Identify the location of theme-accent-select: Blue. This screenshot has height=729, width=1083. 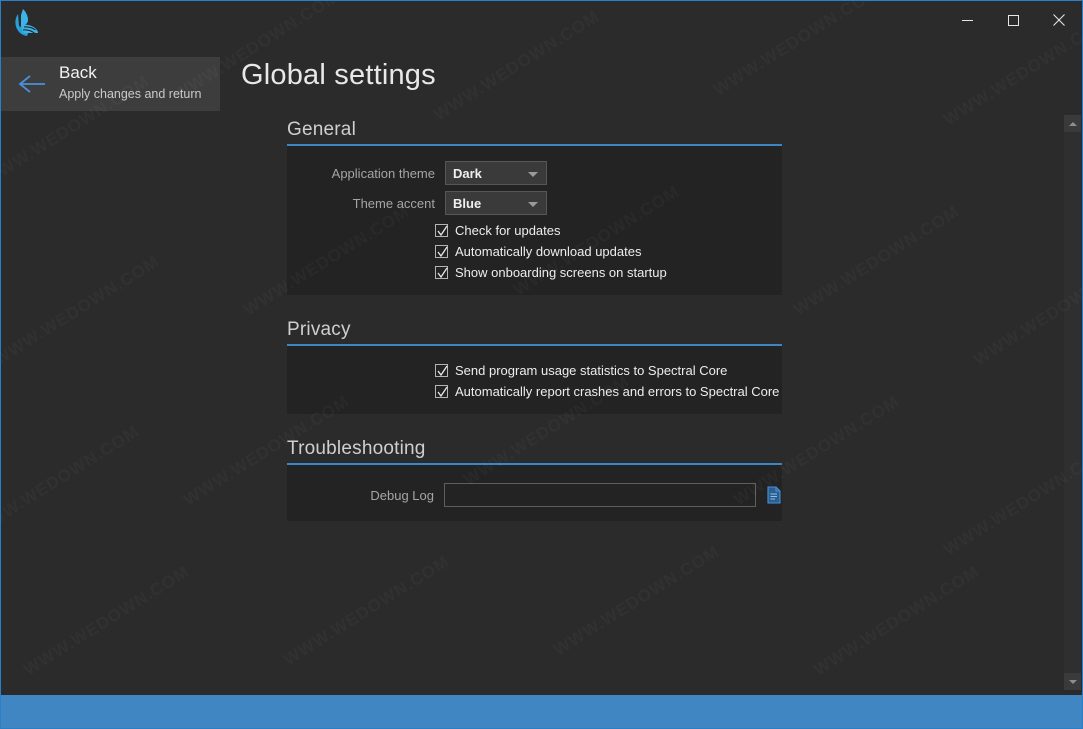
(496, 203).